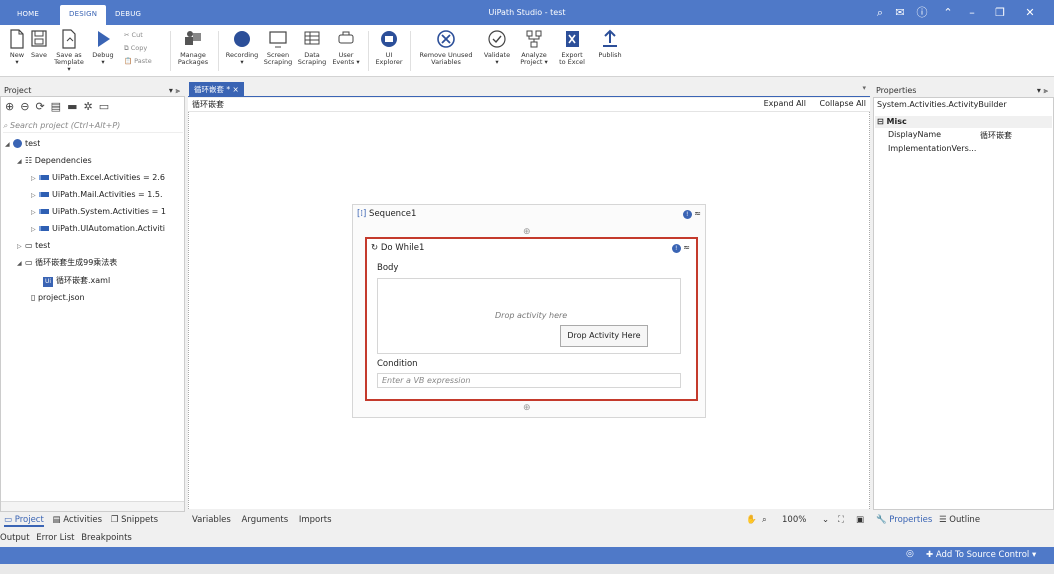 The image size is (1054, 574). I want to click on tab-dropdown-icon: ▾, so click(864, 88).